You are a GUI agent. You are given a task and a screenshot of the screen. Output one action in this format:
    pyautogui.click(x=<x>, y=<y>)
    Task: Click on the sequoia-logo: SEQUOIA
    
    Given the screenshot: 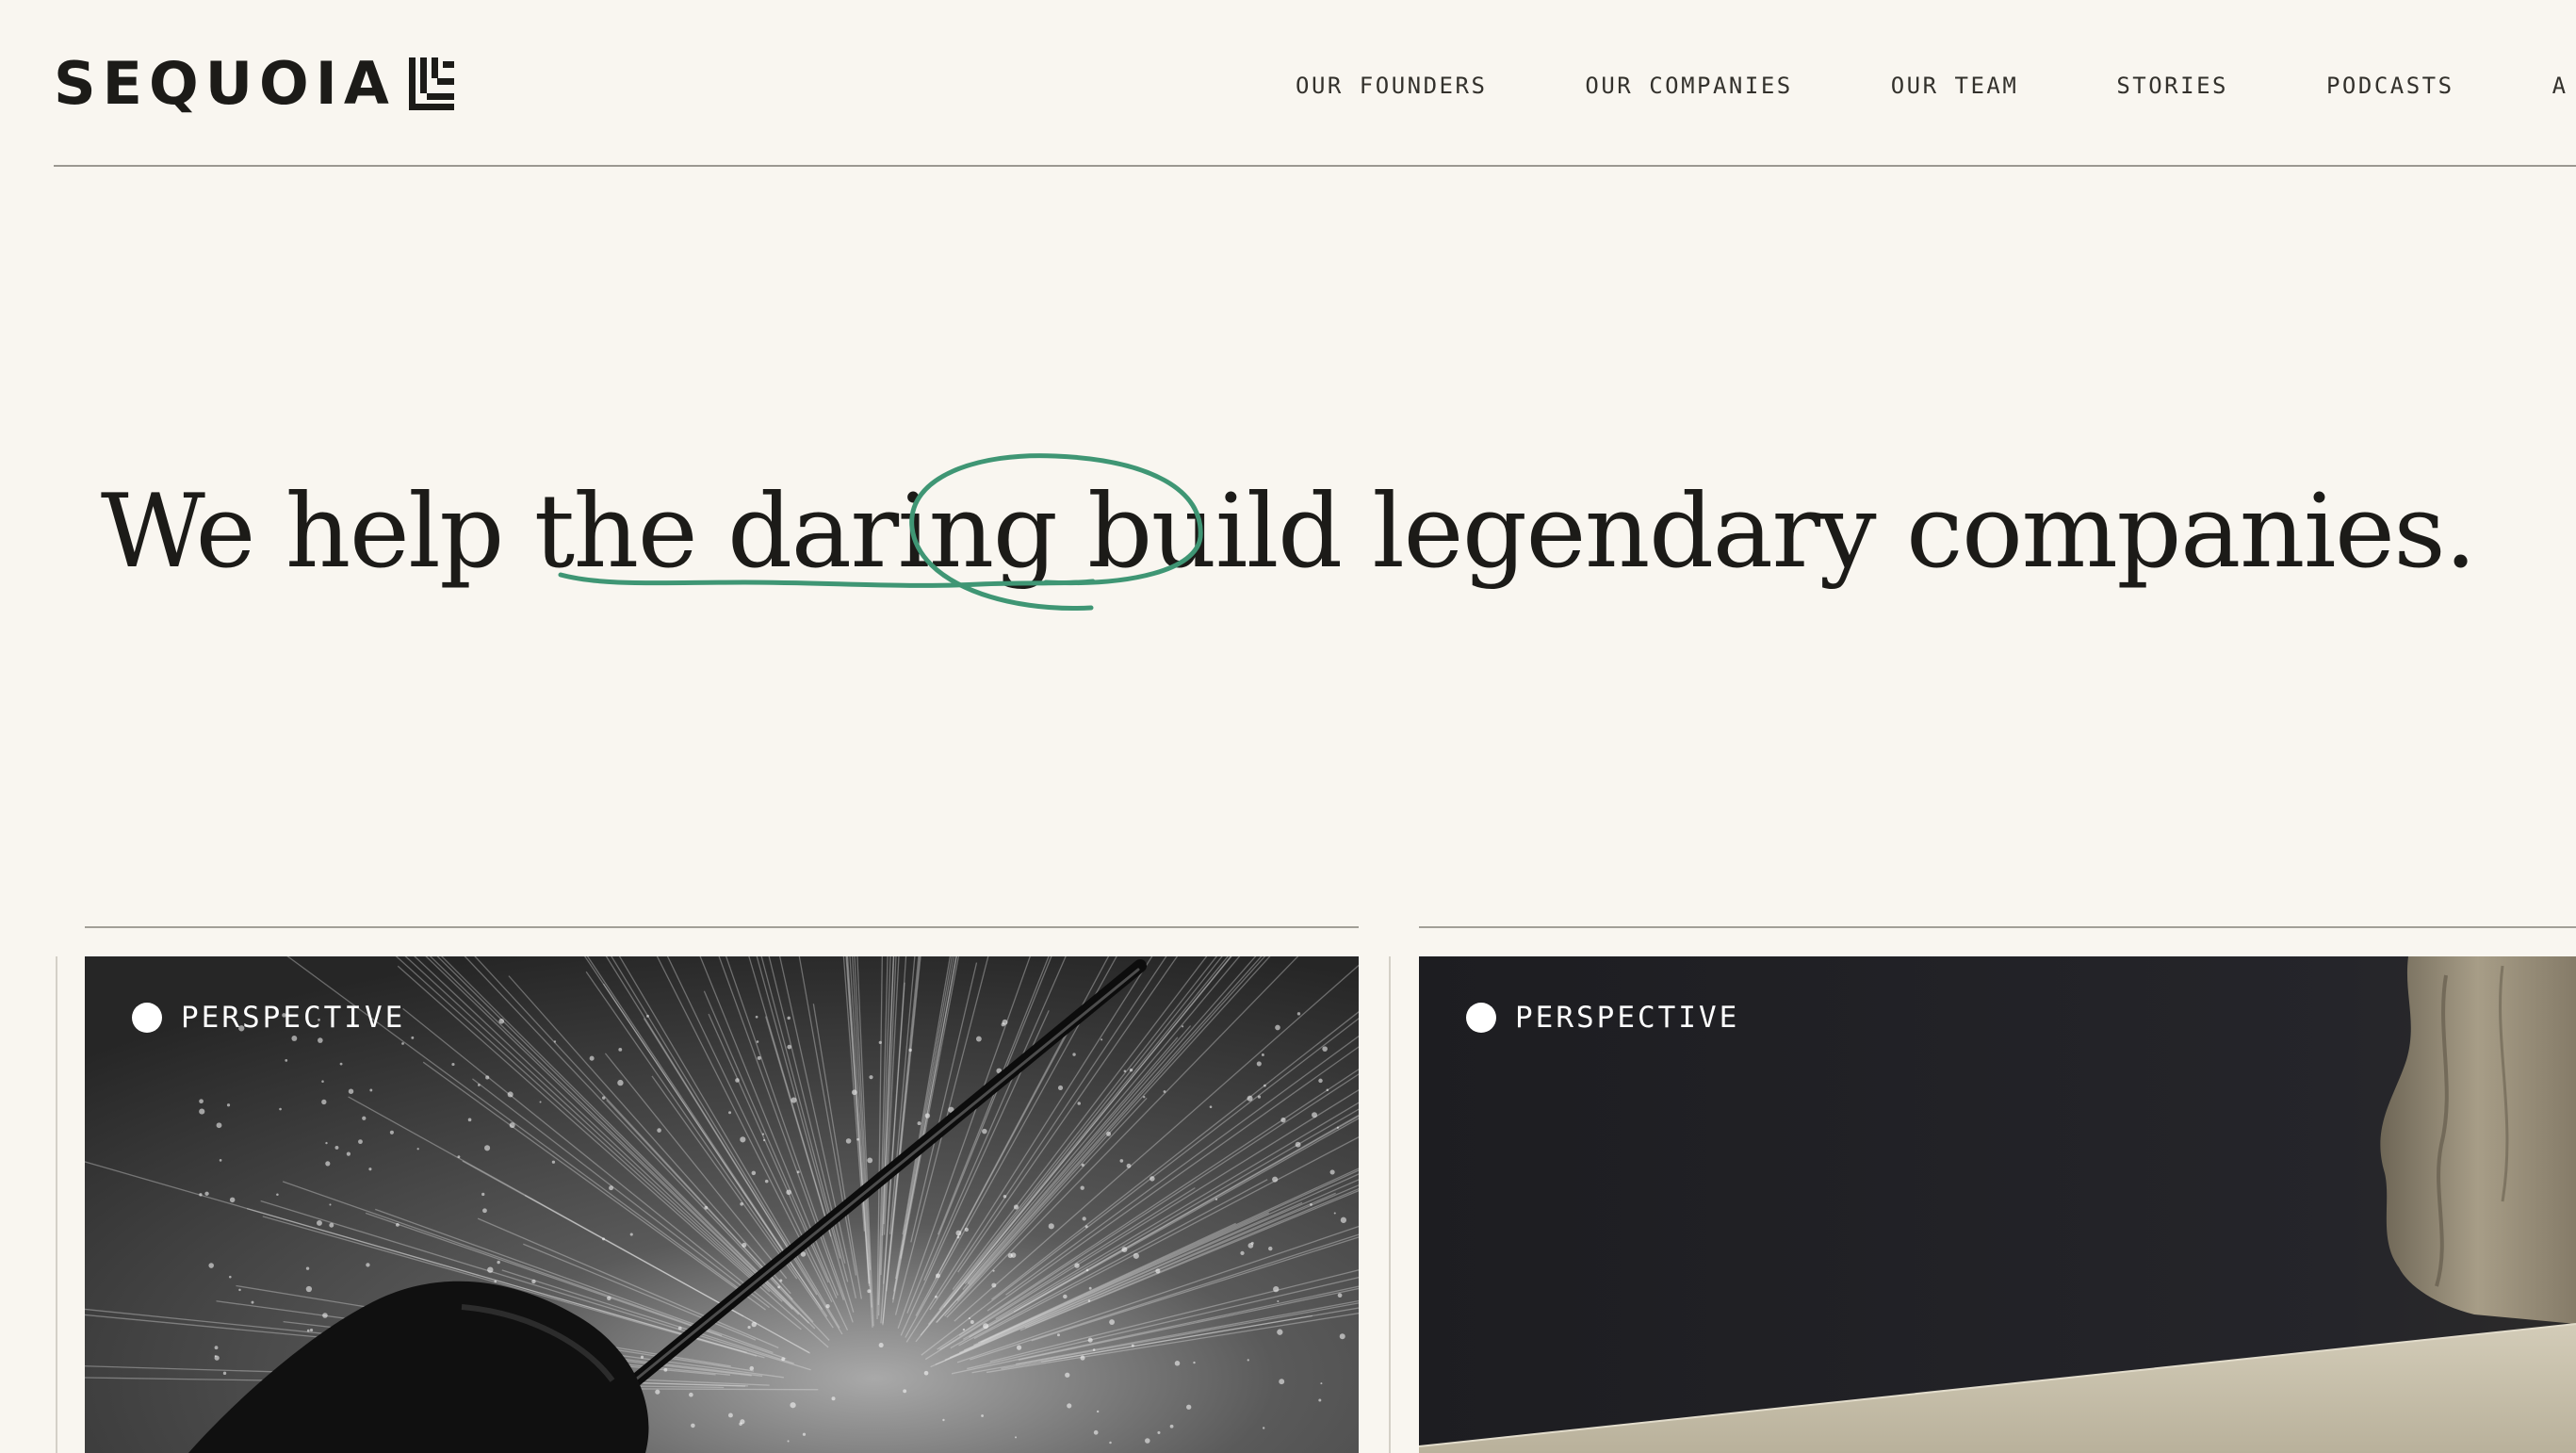 What is the action you would take?
    pyautogui.click(x=254, y=84)
    